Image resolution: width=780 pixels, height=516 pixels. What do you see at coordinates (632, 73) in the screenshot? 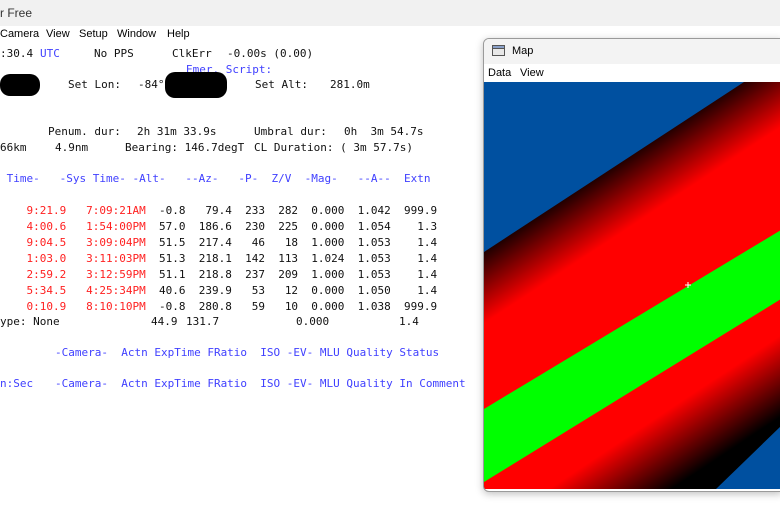
I see `map-menu-bar: Data View` at bounding box center [632, 73].